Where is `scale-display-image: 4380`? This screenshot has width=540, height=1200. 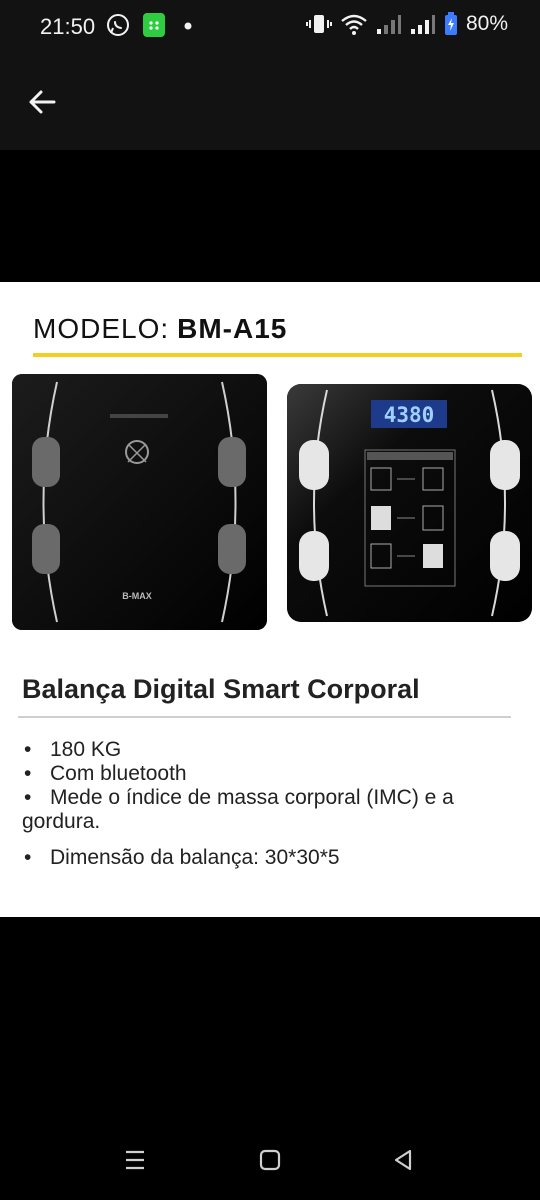
scale-display-image: 4380 is located at coordinates (409, 503).